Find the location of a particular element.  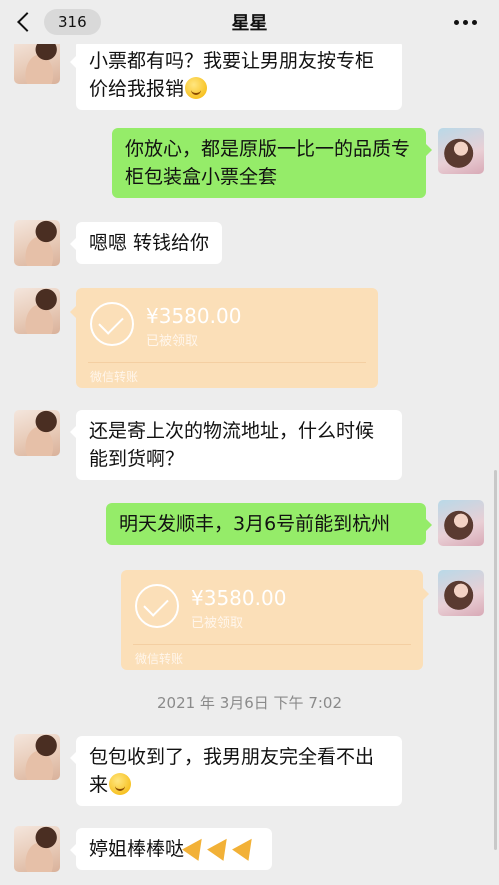

message-bubble-incoming: 小票都有吗？我要让男朋友按专柜价给我报销 is located at coordinates (236, 75).